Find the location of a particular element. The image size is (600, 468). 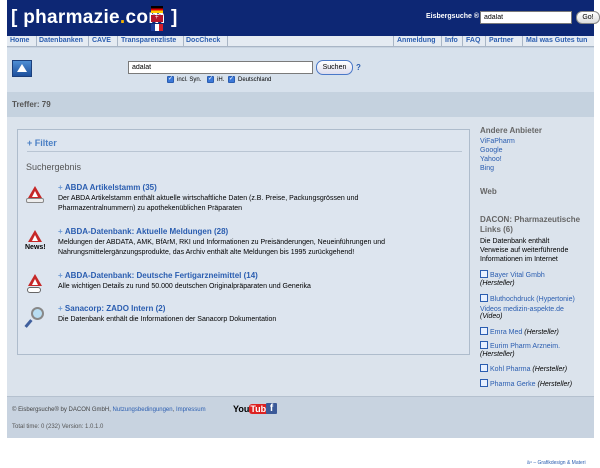

nav-doccheck: DocCheck is located at coordinates (203, 40).